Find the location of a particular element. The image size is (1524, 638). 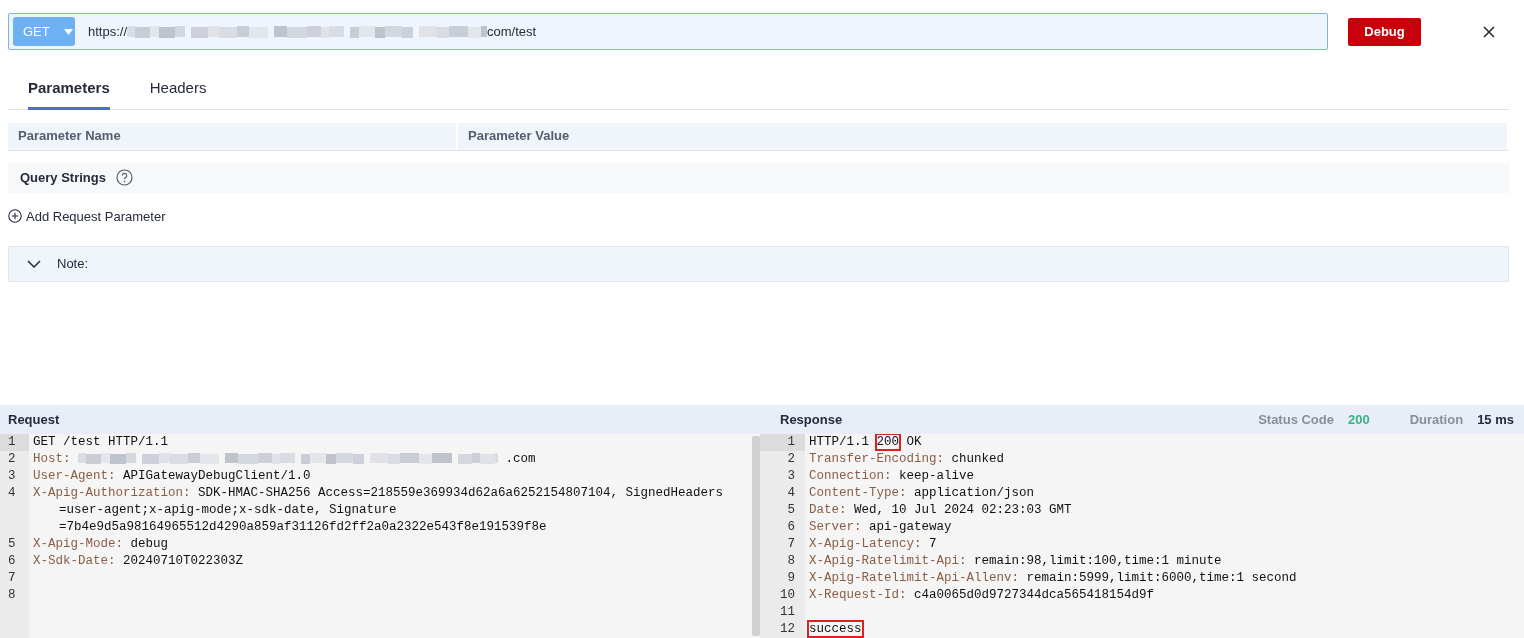

url-text: com/test is located at coordinates (512, 31).